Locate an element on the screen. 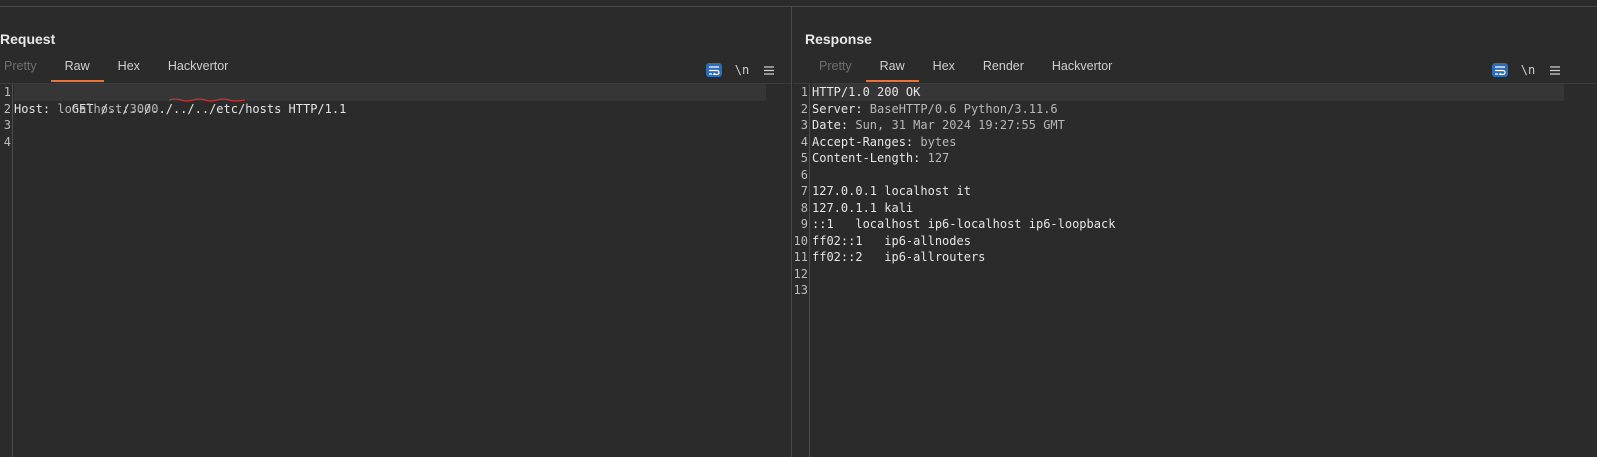  request-tab-raw: Raw is located at coordinates (77, 69).